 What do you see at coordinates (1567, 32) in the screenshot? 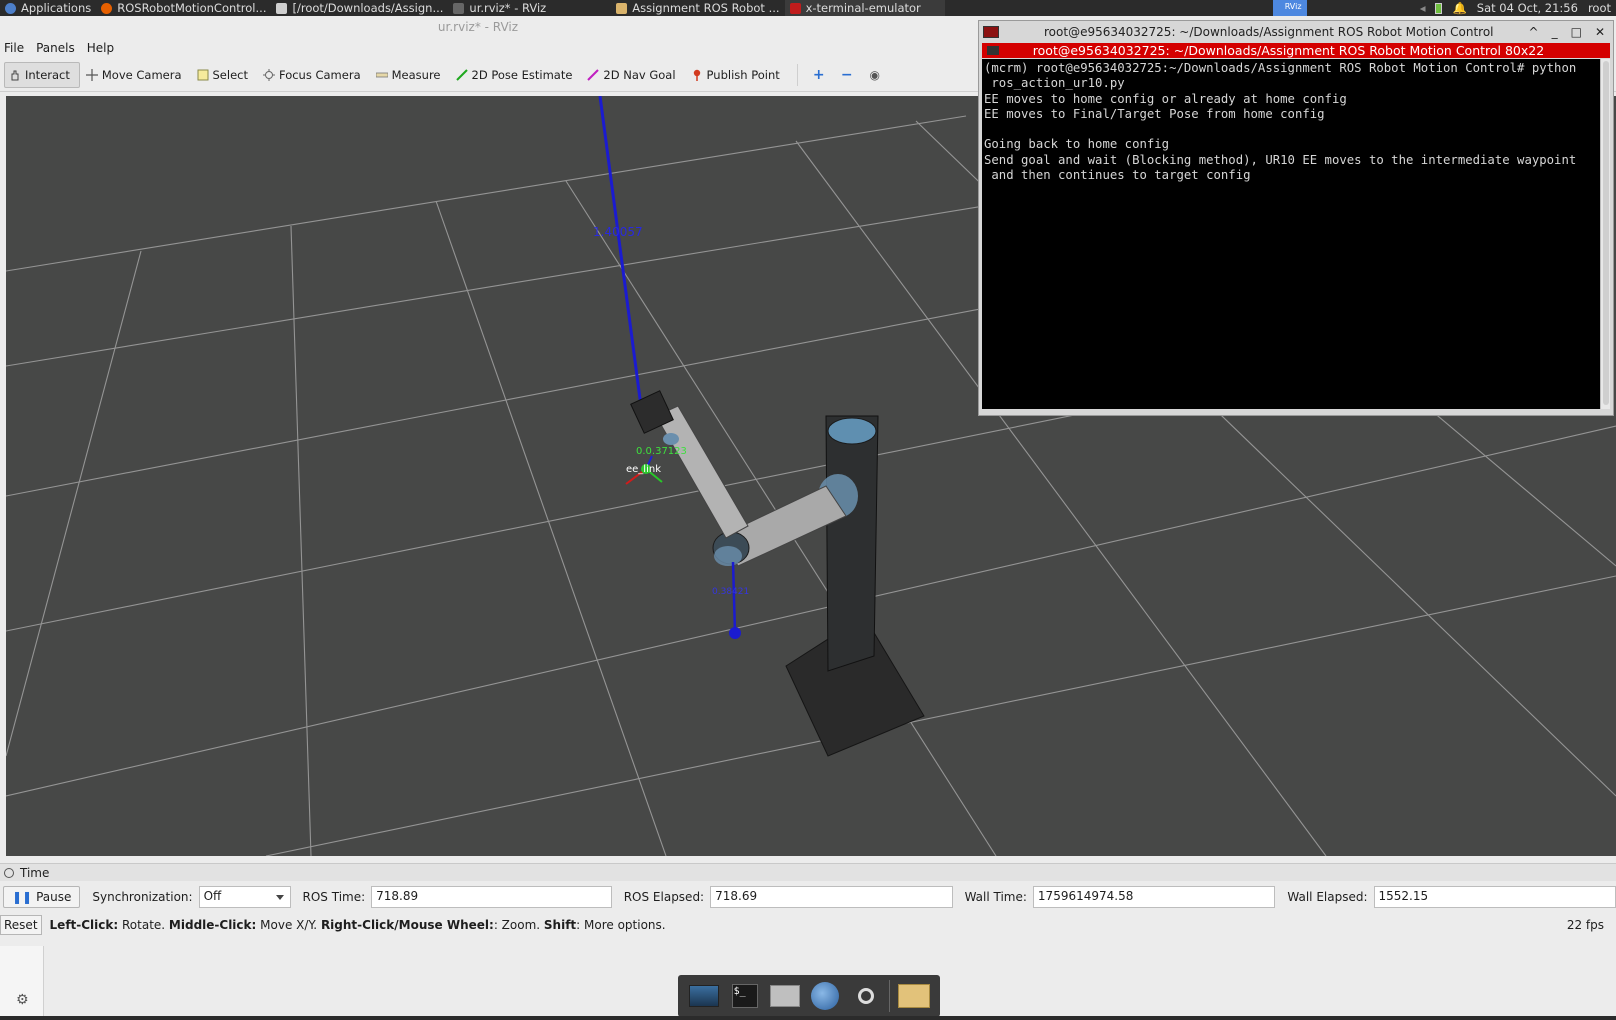
I see `window-controls: ^ _ □ ✕` at bounding box center [1567, 32].